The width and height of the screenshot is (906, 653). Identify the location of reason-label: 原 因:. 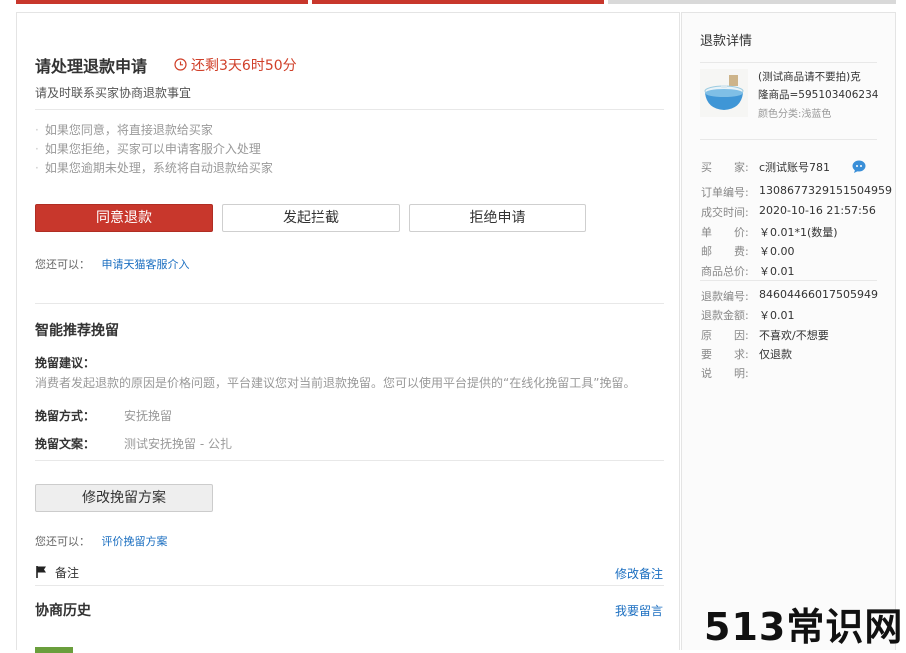
(725, 335).